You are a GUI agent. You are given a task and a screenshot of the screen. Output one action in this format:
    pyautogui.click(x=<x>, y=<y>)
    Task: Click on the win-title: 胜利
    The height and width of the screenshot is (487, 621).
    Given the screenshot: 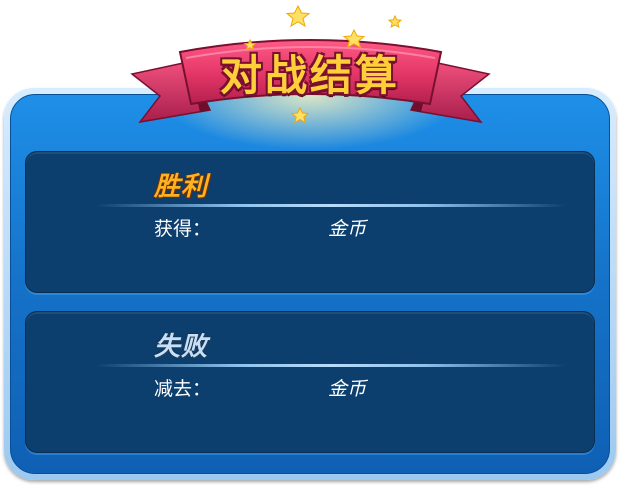 What is the action you would take?
    pyautogui.click(x=181, y=184)
    